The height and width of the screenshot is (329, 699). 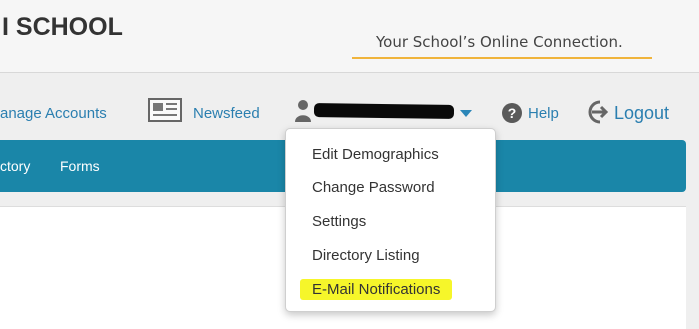 I want to click on tagline-underline, so click(x=502, y=58).